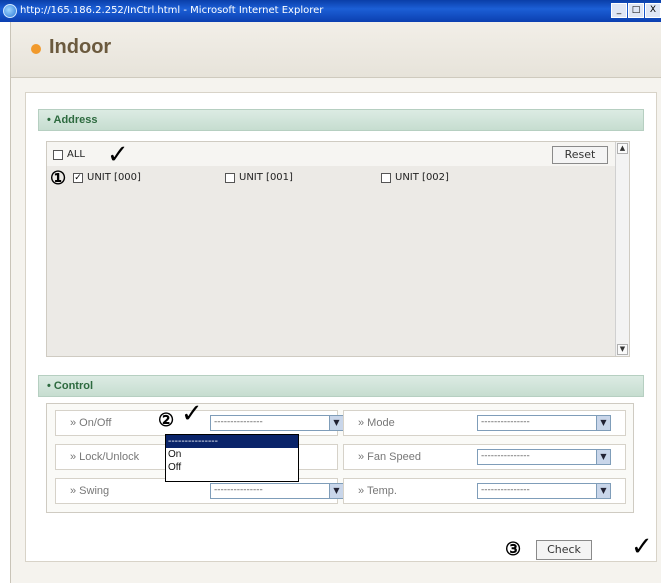 The height and width of the screenshot is (583, 661). What do you see at coordinates (580, 155) in the screenshot?
I see `reset-button: Reset` at bounding box center [580, 155].